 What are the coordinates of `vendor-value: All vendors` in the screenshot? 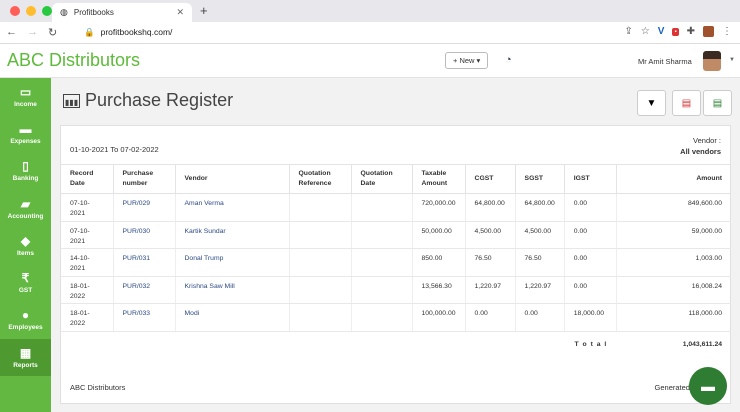 It's located at (700, 151).